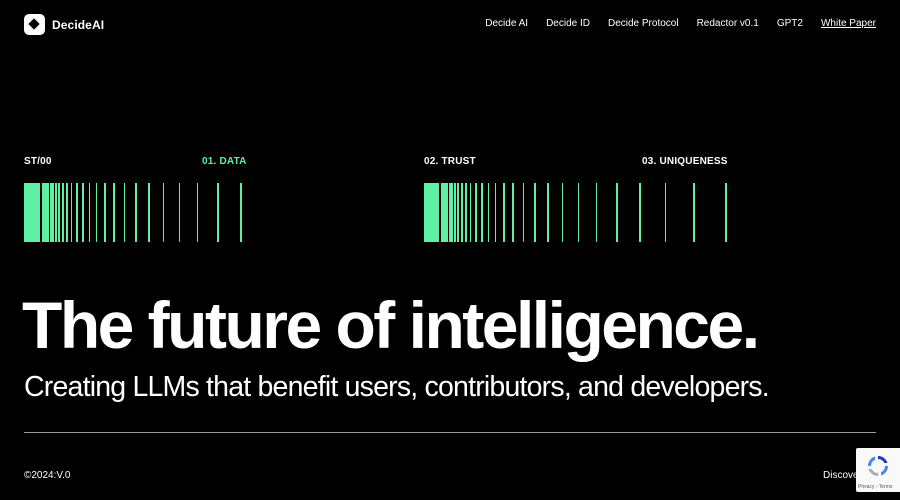  I want to click on nav-decide-ai: Decide AI, so click(506, 23).